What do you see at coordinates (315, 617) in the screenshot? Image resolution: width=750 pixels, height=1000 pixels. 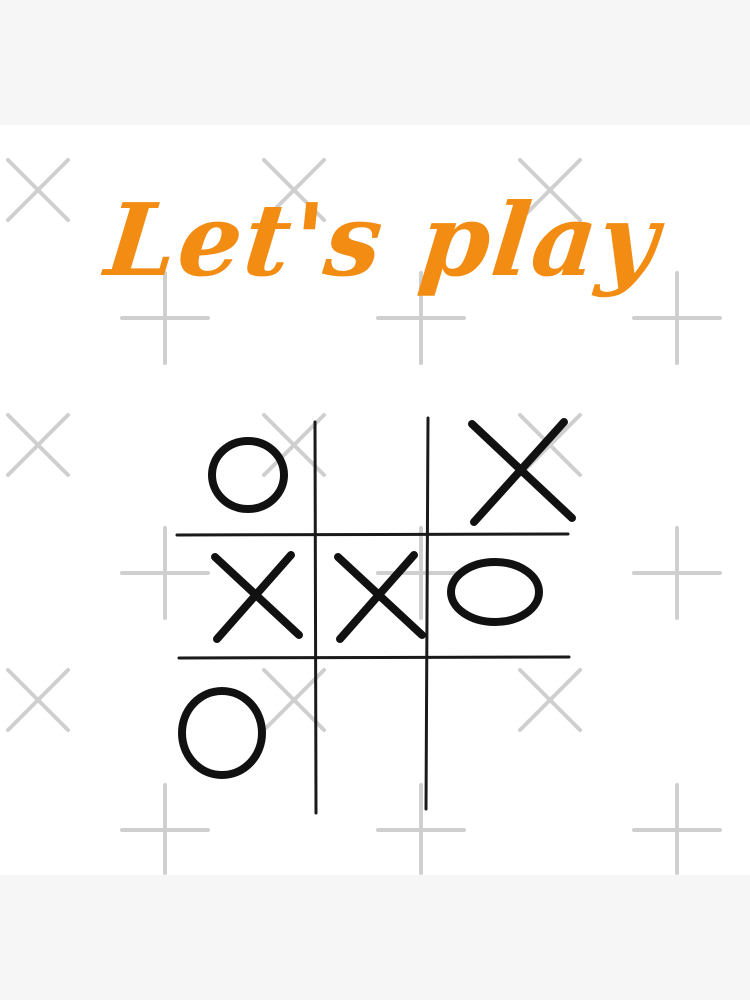 I see `grid-line-vertical-left` at bounding box center [315, 617].